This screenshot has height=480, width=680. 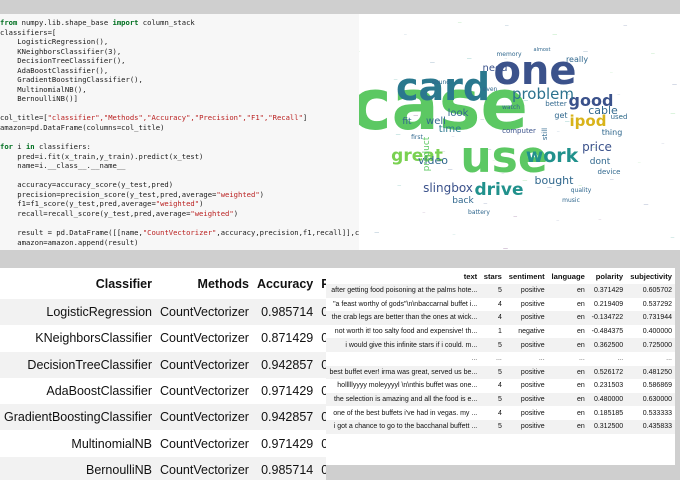 What do you see at coordinates (179, 42) in the screenshot?
I see `code-line: LogisticRegression(),` at bounding box center [179, 42].